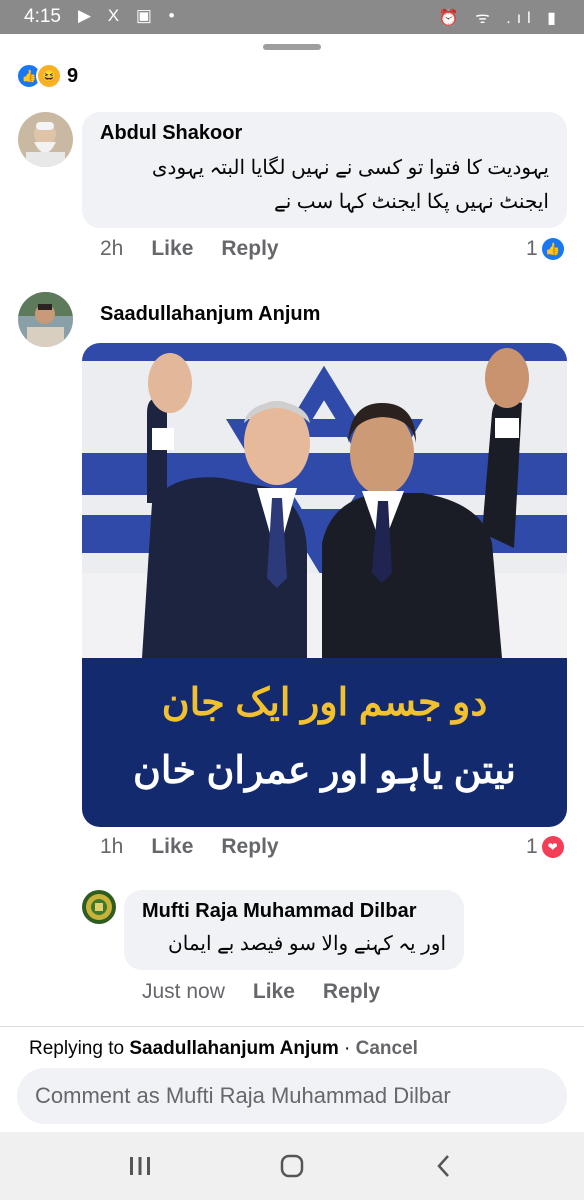 The height and width of the screenshot is (1200, 584). I want to click on divider, so click(292, 1026).